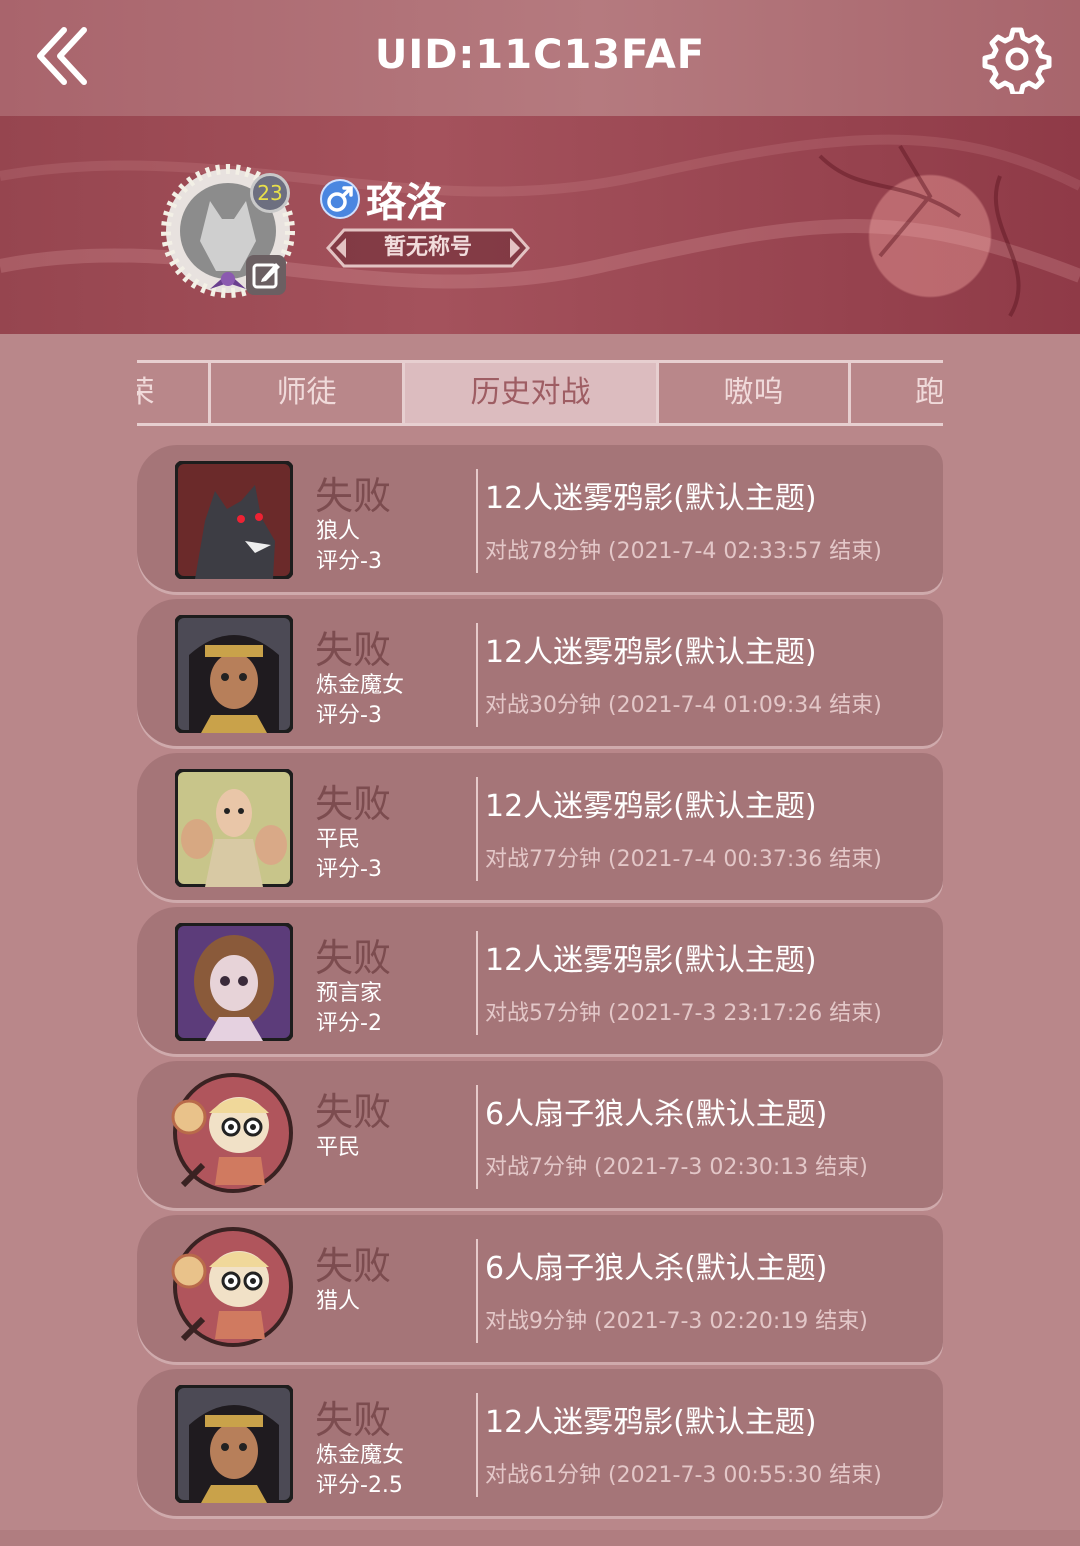  Describe the element at coordinates (540, 55) in the screenshot. I see `page-title: UID:11C13FAF` at that location.